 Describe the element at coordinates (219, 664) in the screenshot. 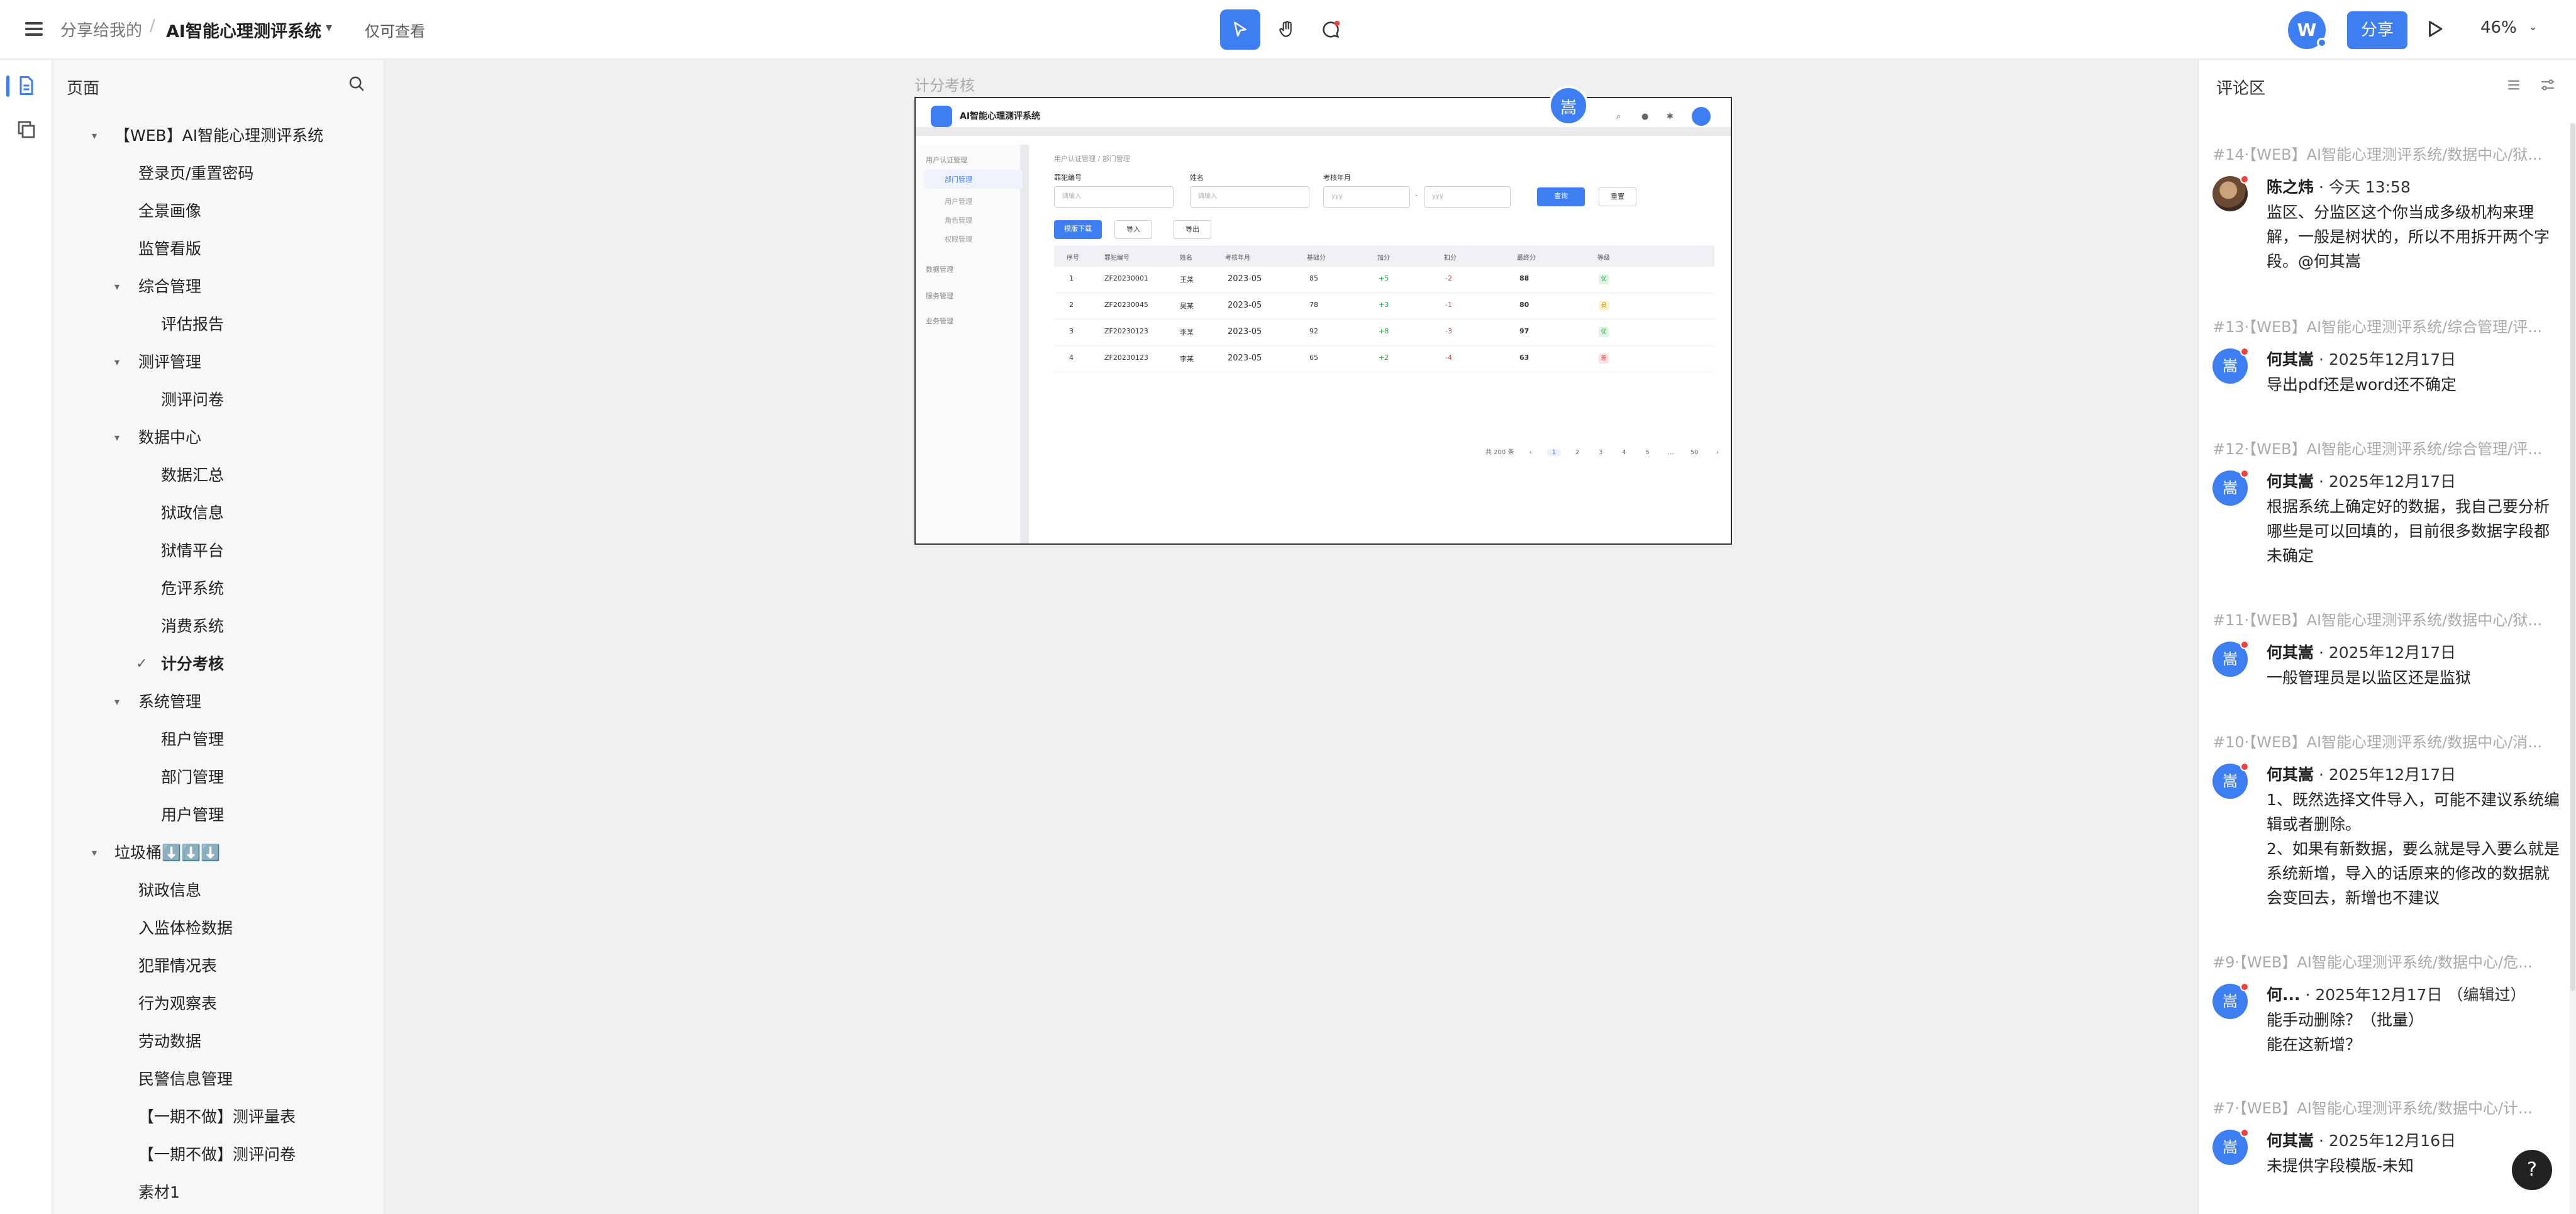

I see `tree-item-current: ✓ 计分考核` at that location.